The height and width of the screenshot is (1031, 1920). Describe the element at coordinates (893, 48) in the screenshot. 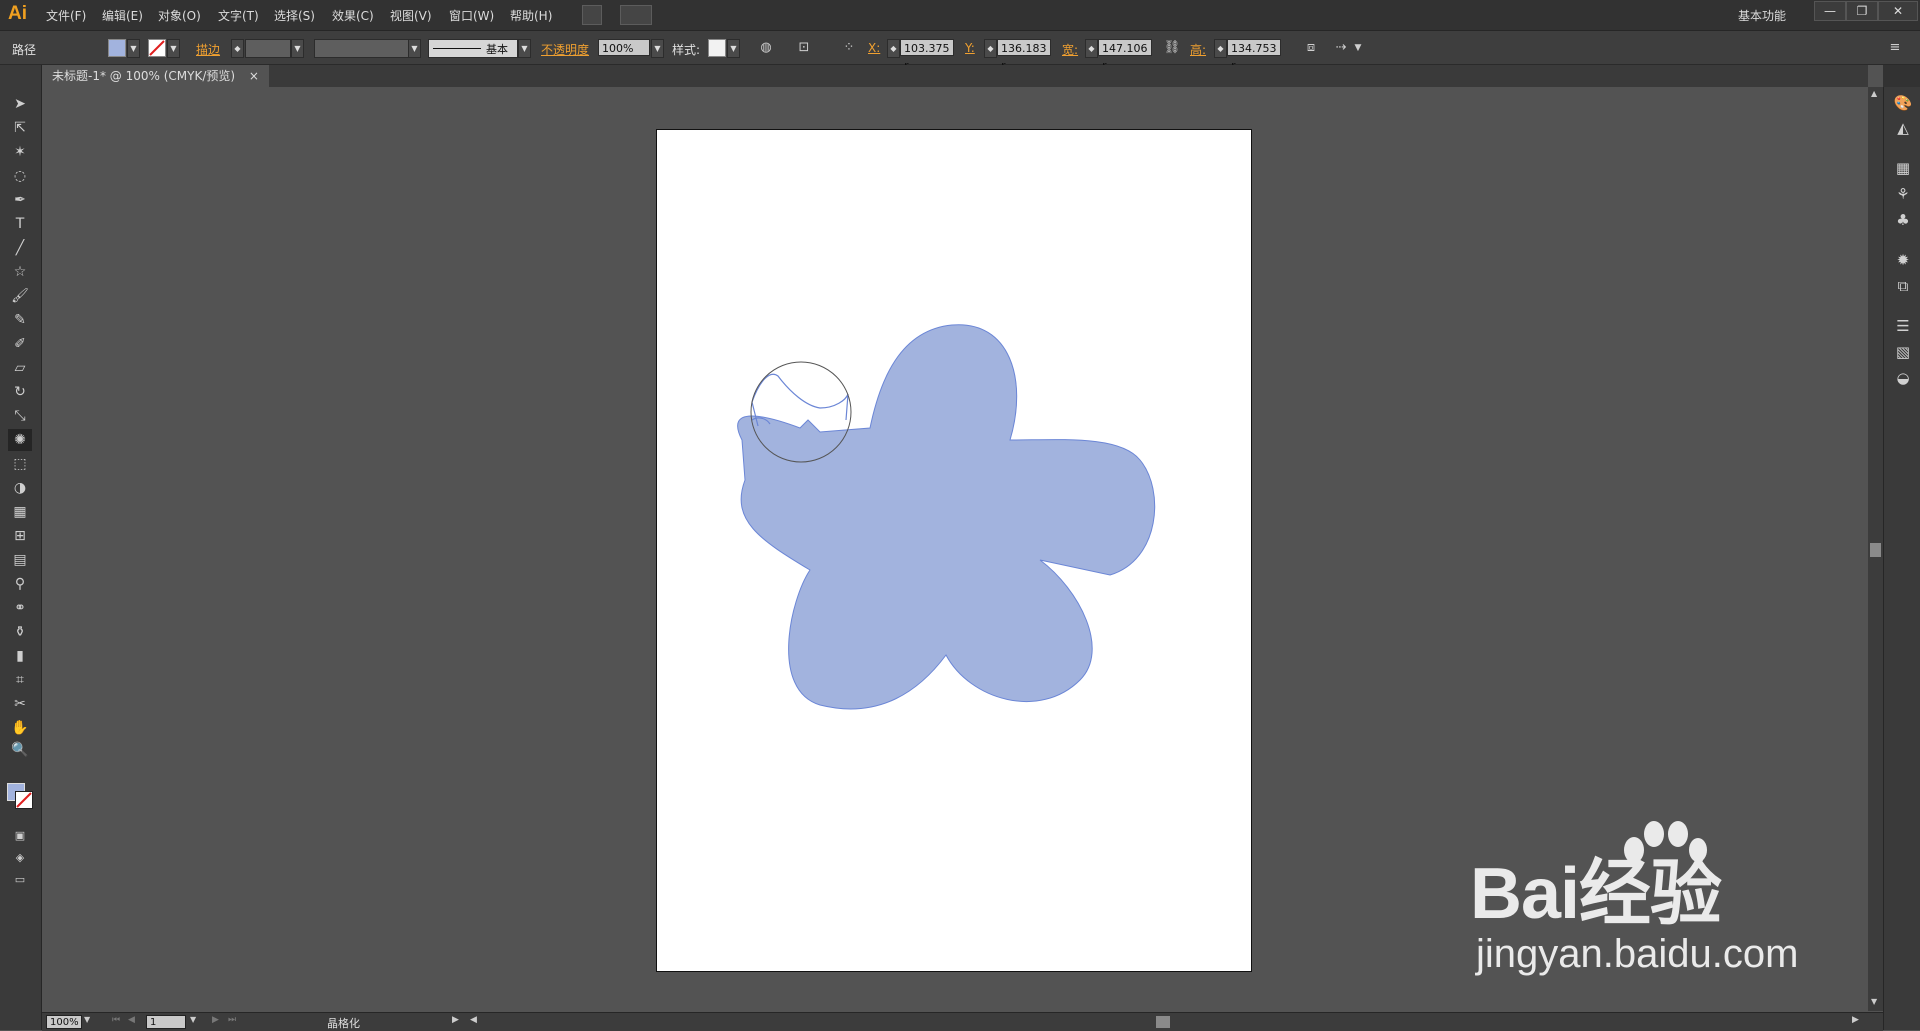

I see `x-stepper: ◆` at that location.